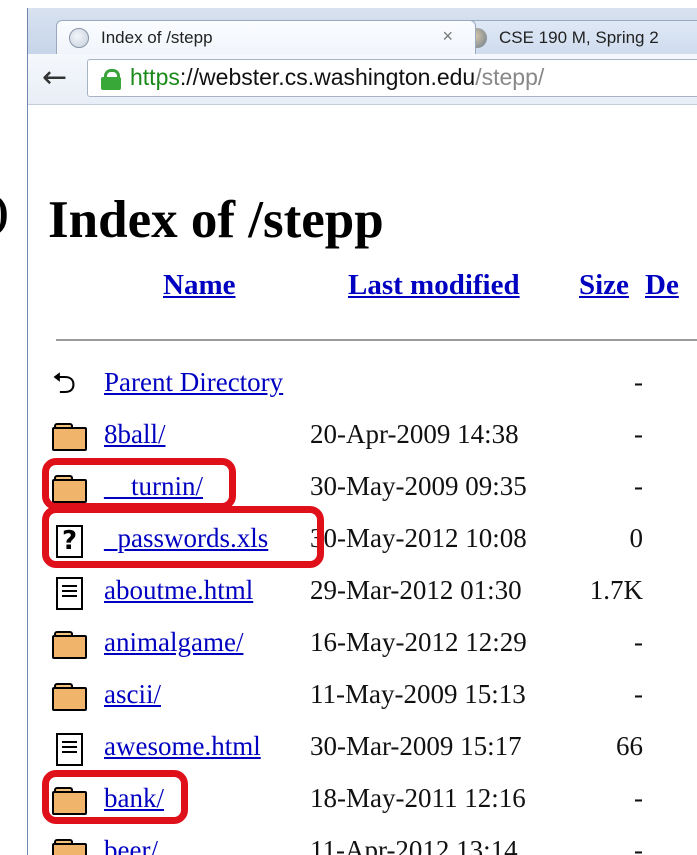  I want to click on entry-modified: 18-May-2011 12:16, so click(418, 798).